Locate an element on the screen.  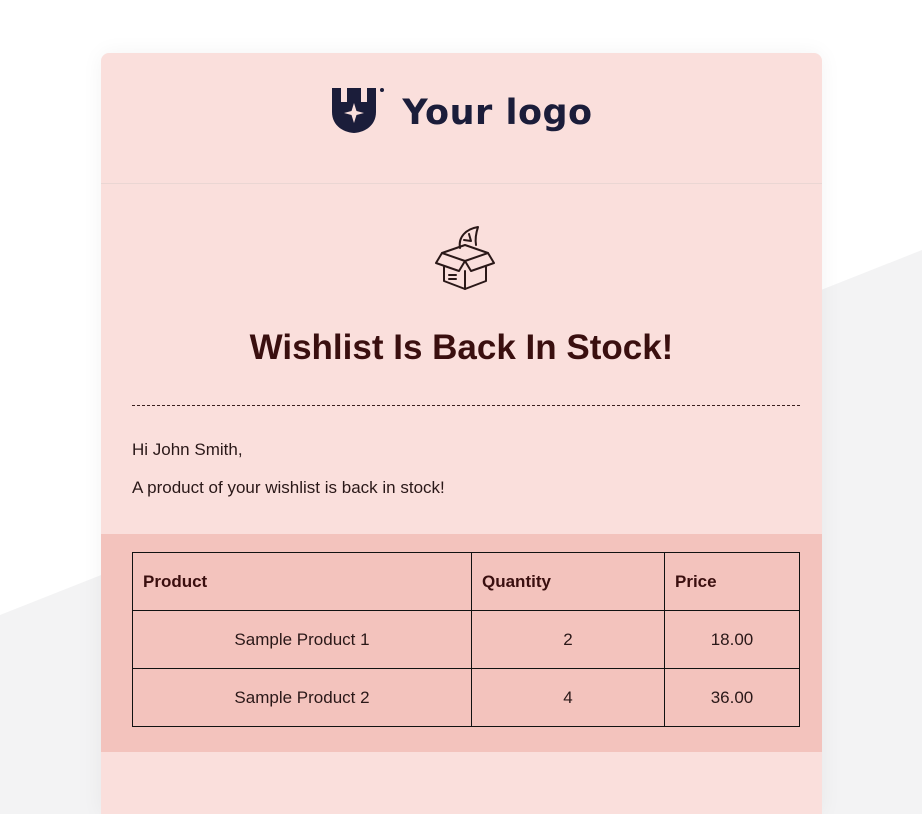
greeting-text: Hi John Smith, is located at coordinates (187, 449).